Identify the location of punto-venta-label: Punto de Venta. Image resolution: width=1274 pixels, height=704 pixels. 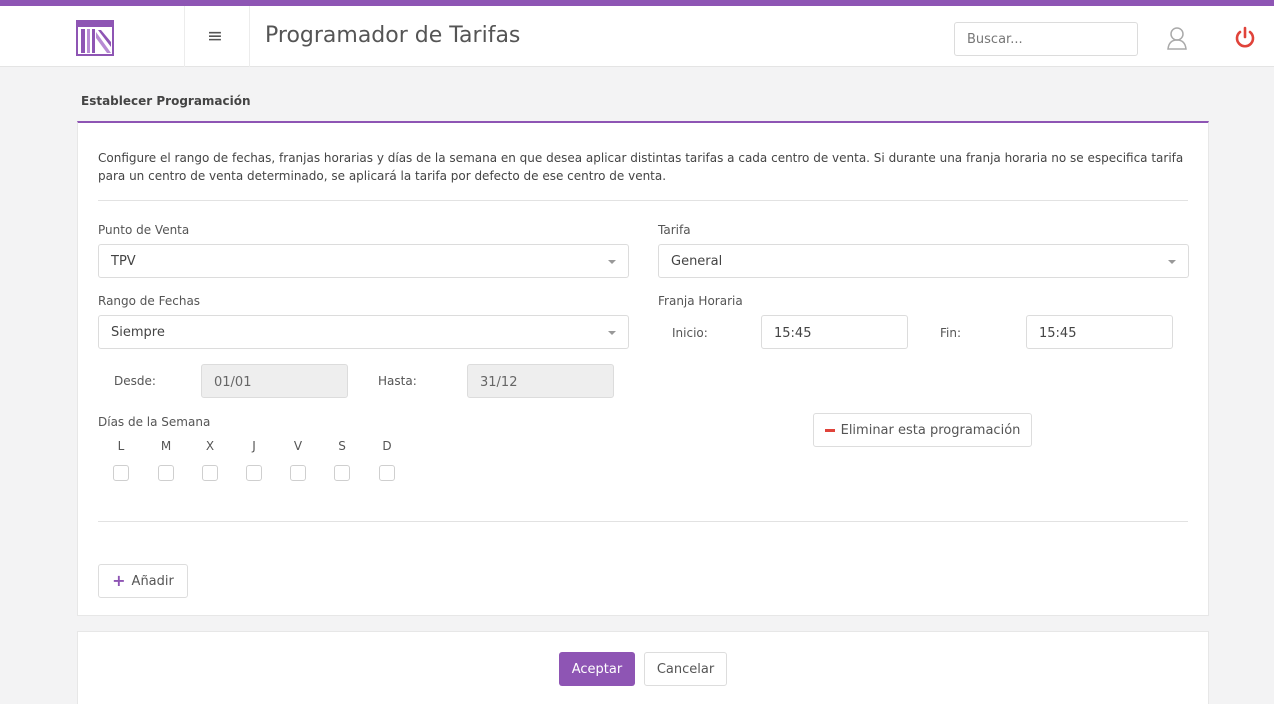
(144, 230).